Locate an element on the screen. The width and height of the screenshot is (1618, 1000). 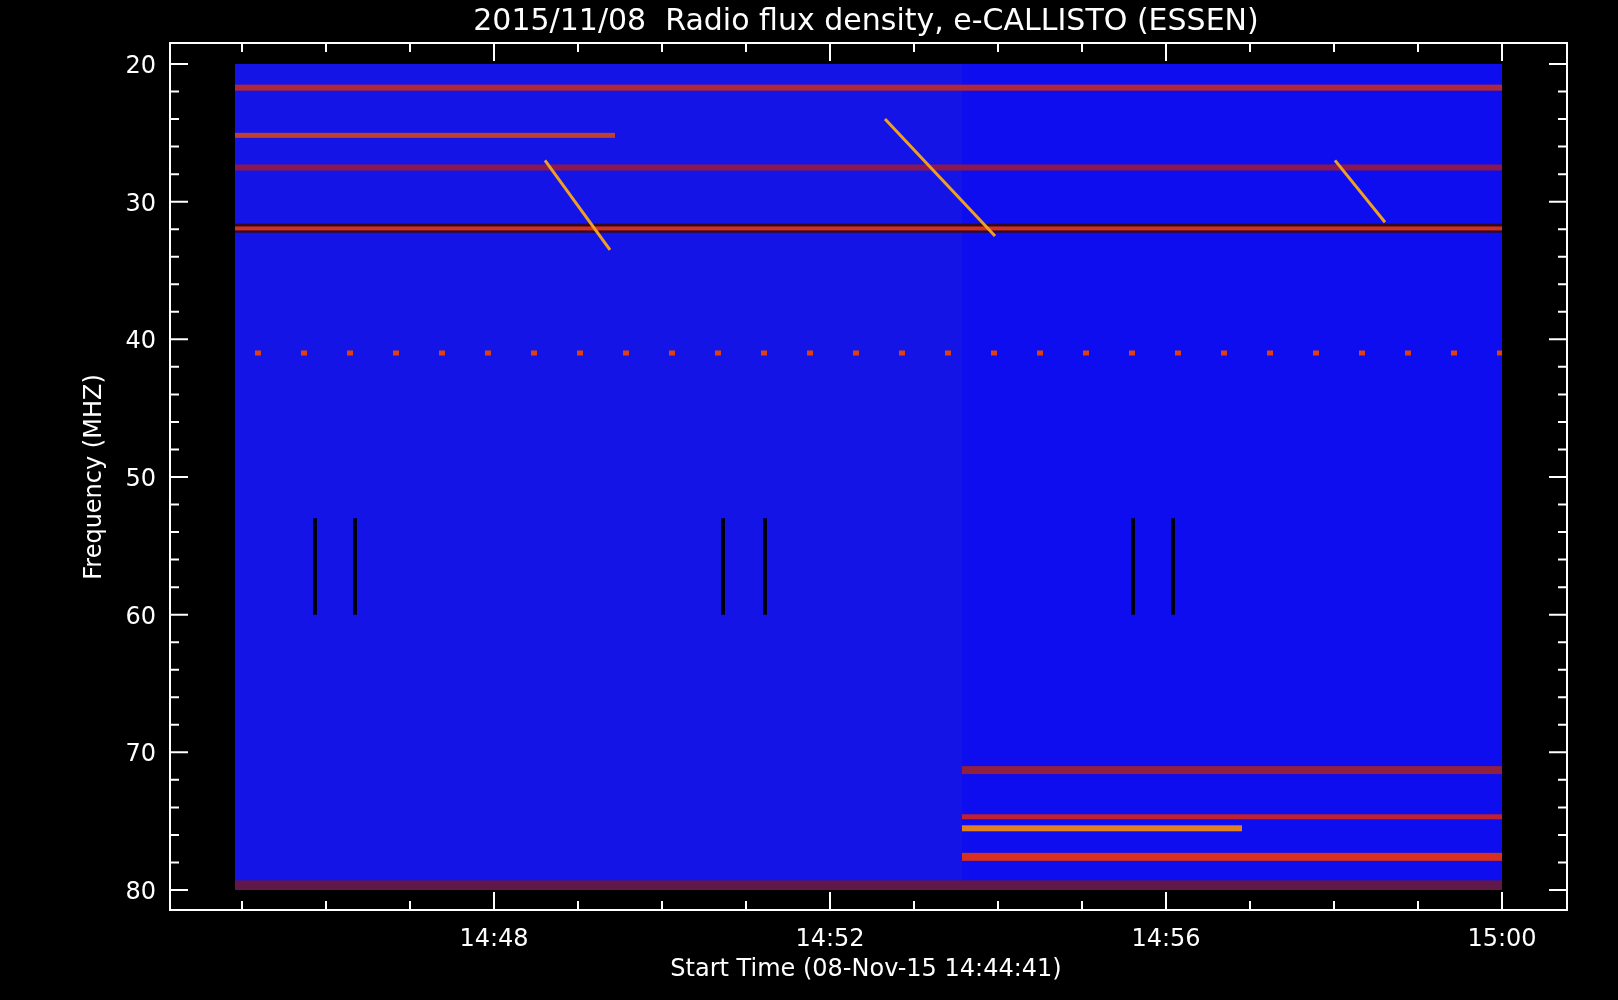
axis-tick-label: 14:48 is located at coordinates (494, 938).